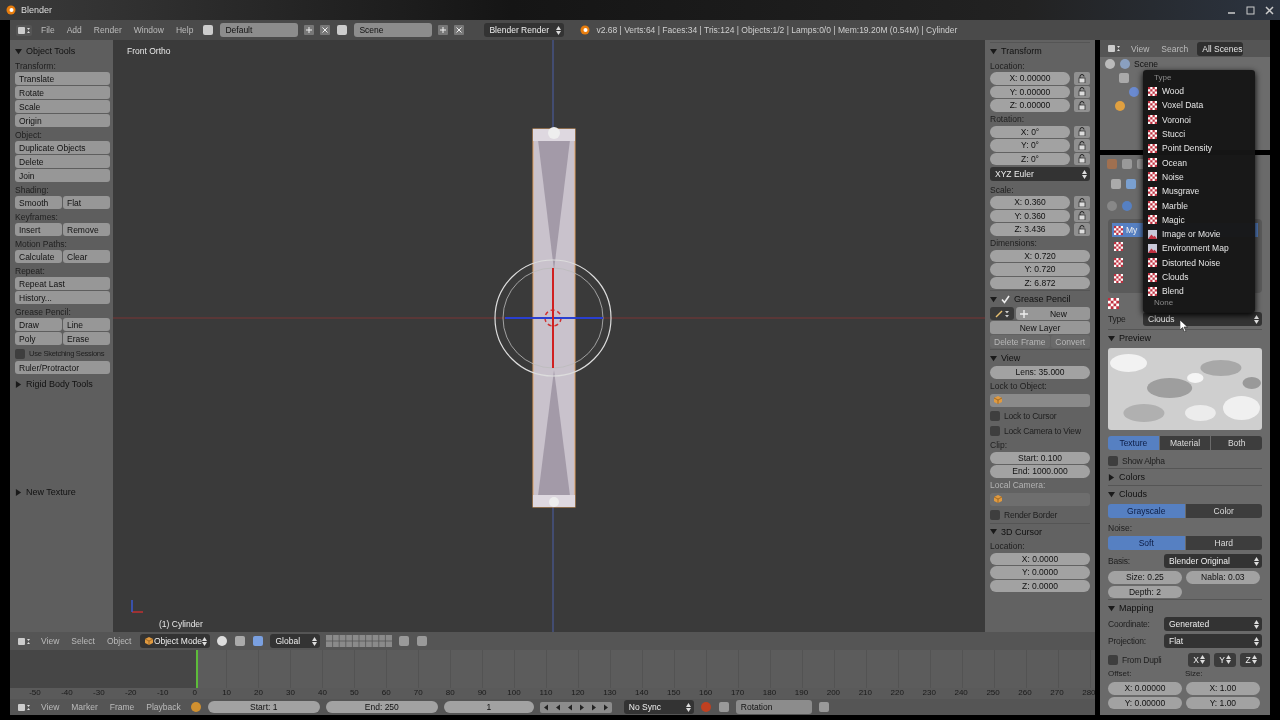 The height and width of the screenshot is (720, 1280). I want to click on checkbox-label: Render Border, so click(1031, 515).